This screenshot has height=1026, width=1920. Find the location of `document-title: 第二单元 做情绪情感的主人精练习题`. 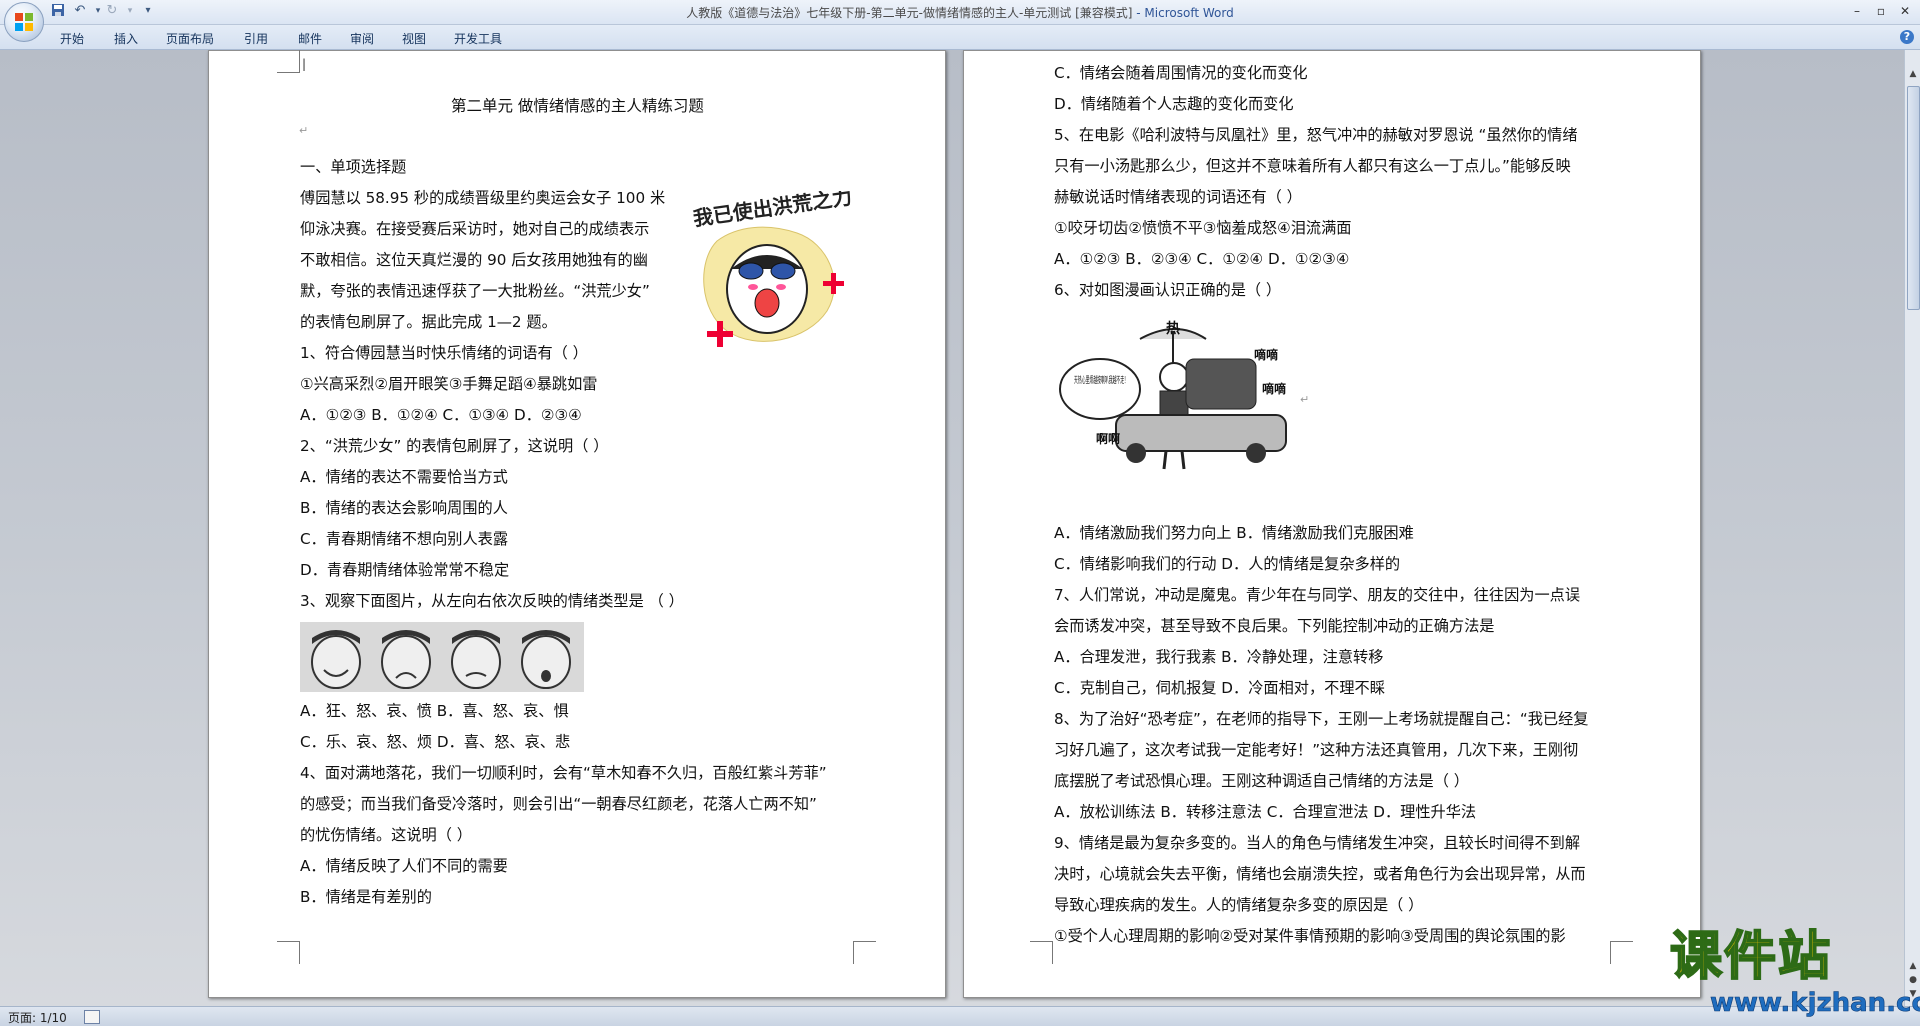

document-title: 第二单元 做情绪情感的主人精练习题 is located at coordinates (577, 106).